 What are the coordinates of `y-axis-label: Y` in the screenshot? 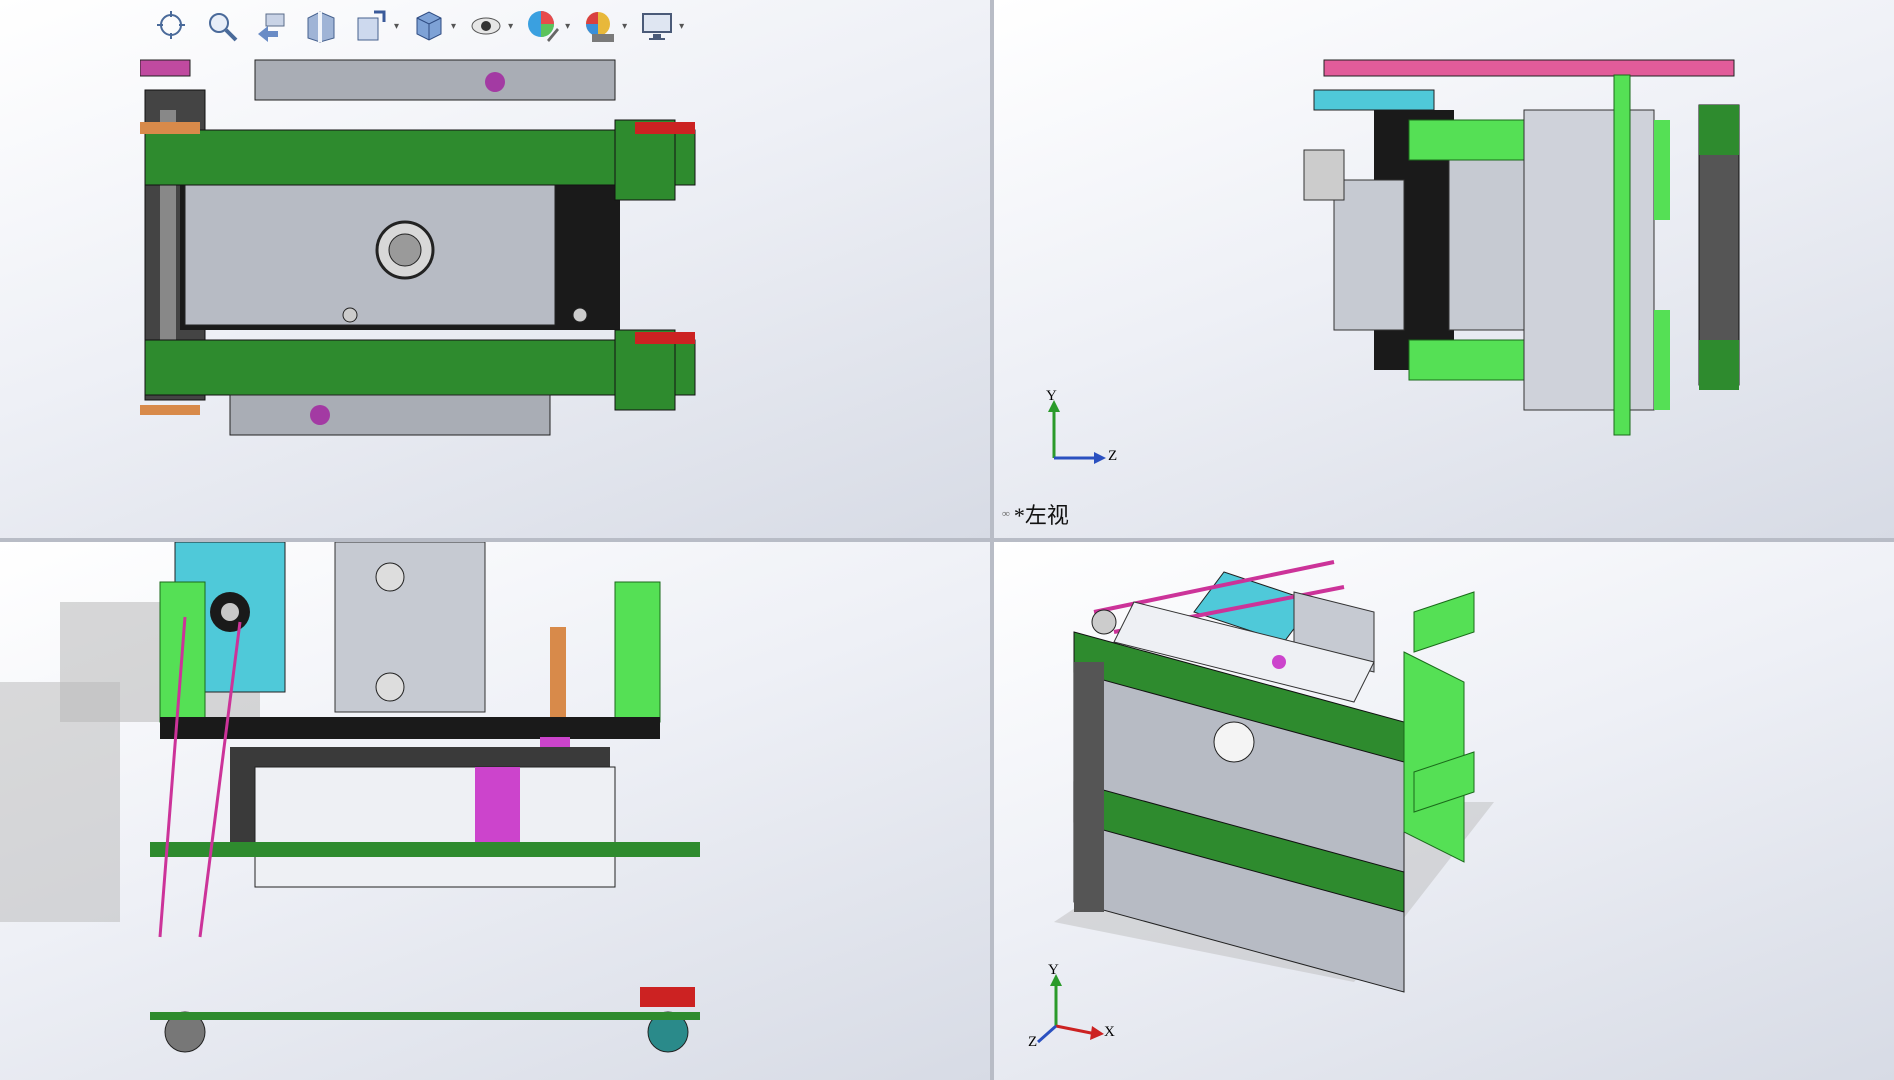 It's located at (1051, 396).